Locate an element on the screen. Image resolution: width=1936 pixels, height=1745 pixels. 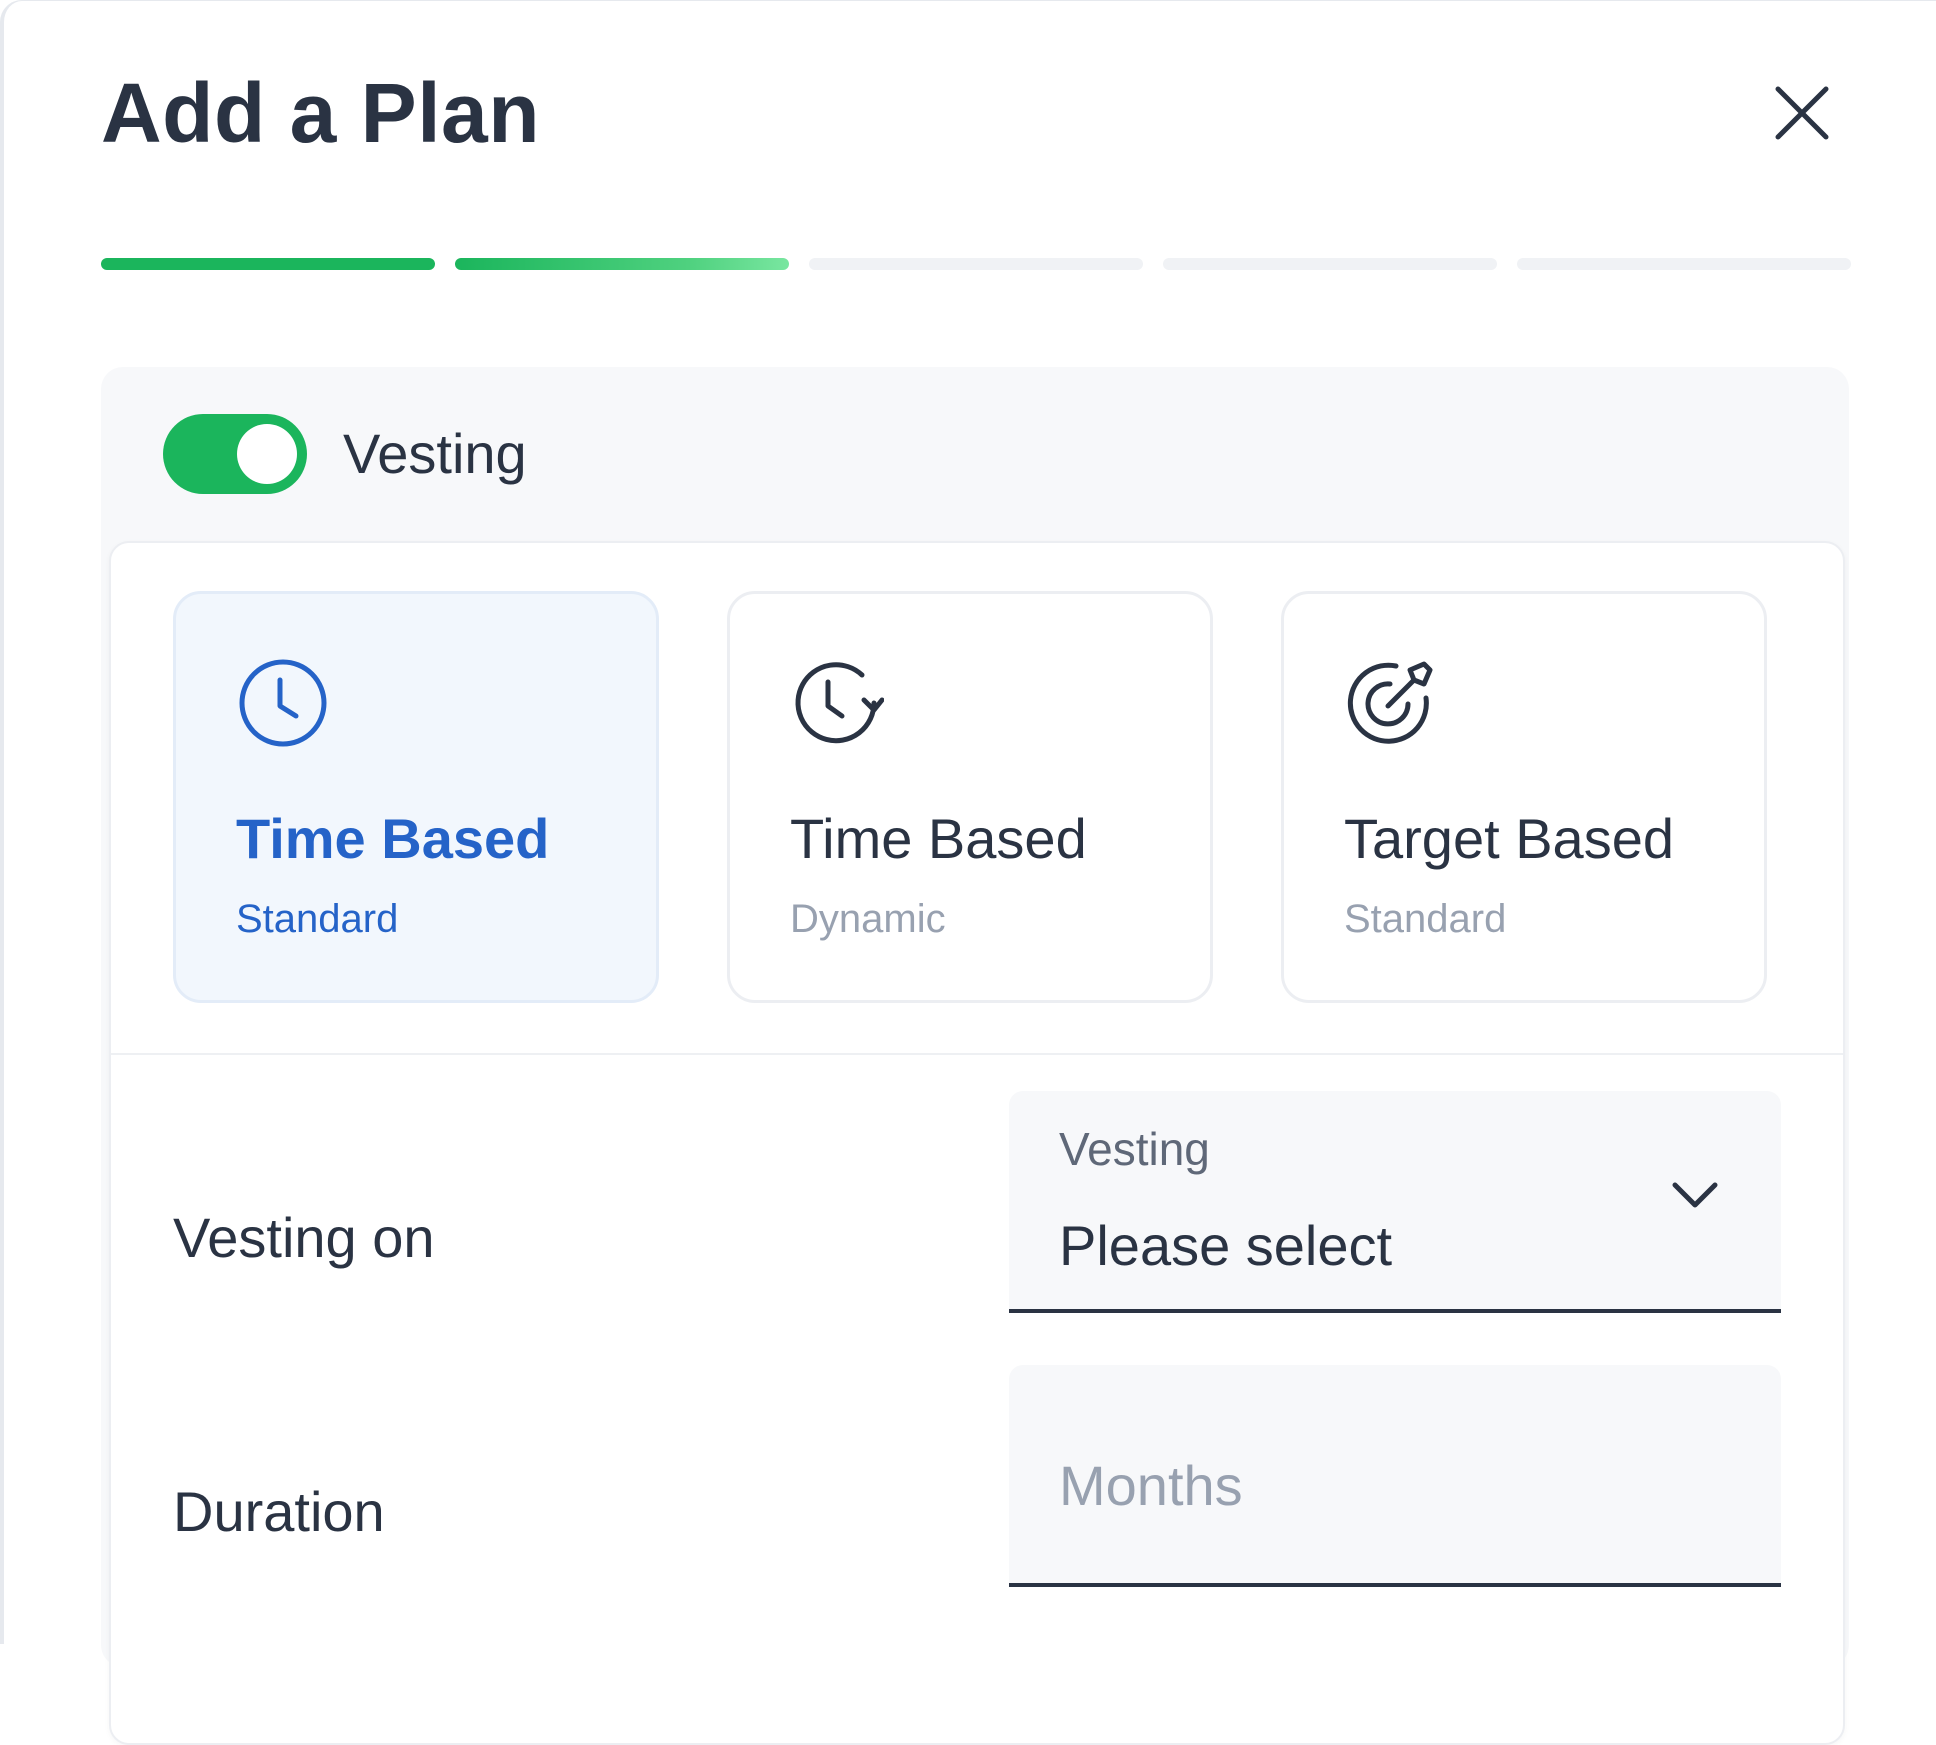
card-title: Target Based is located at coordinates (1509, 838).